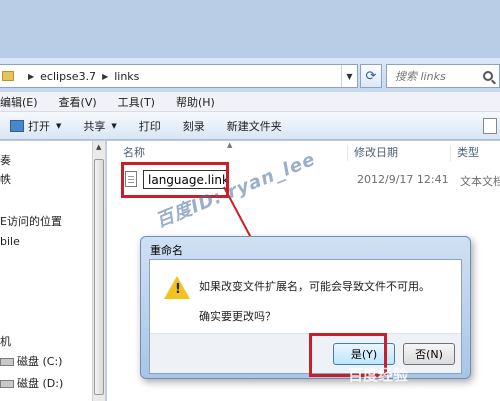 This screenshot has height=401, width=500. I want to click on scrollbar-thumb, so click(99, 277).